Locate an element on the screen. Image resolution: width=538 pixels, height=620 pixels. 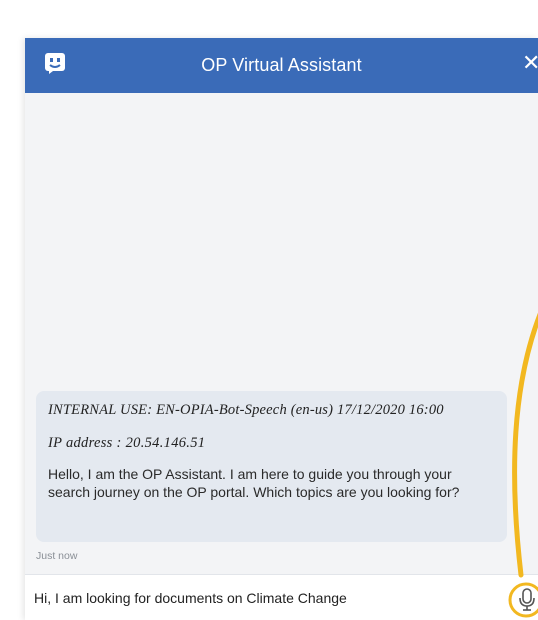
close-button: ✕ is located at coordinates (530, 63).